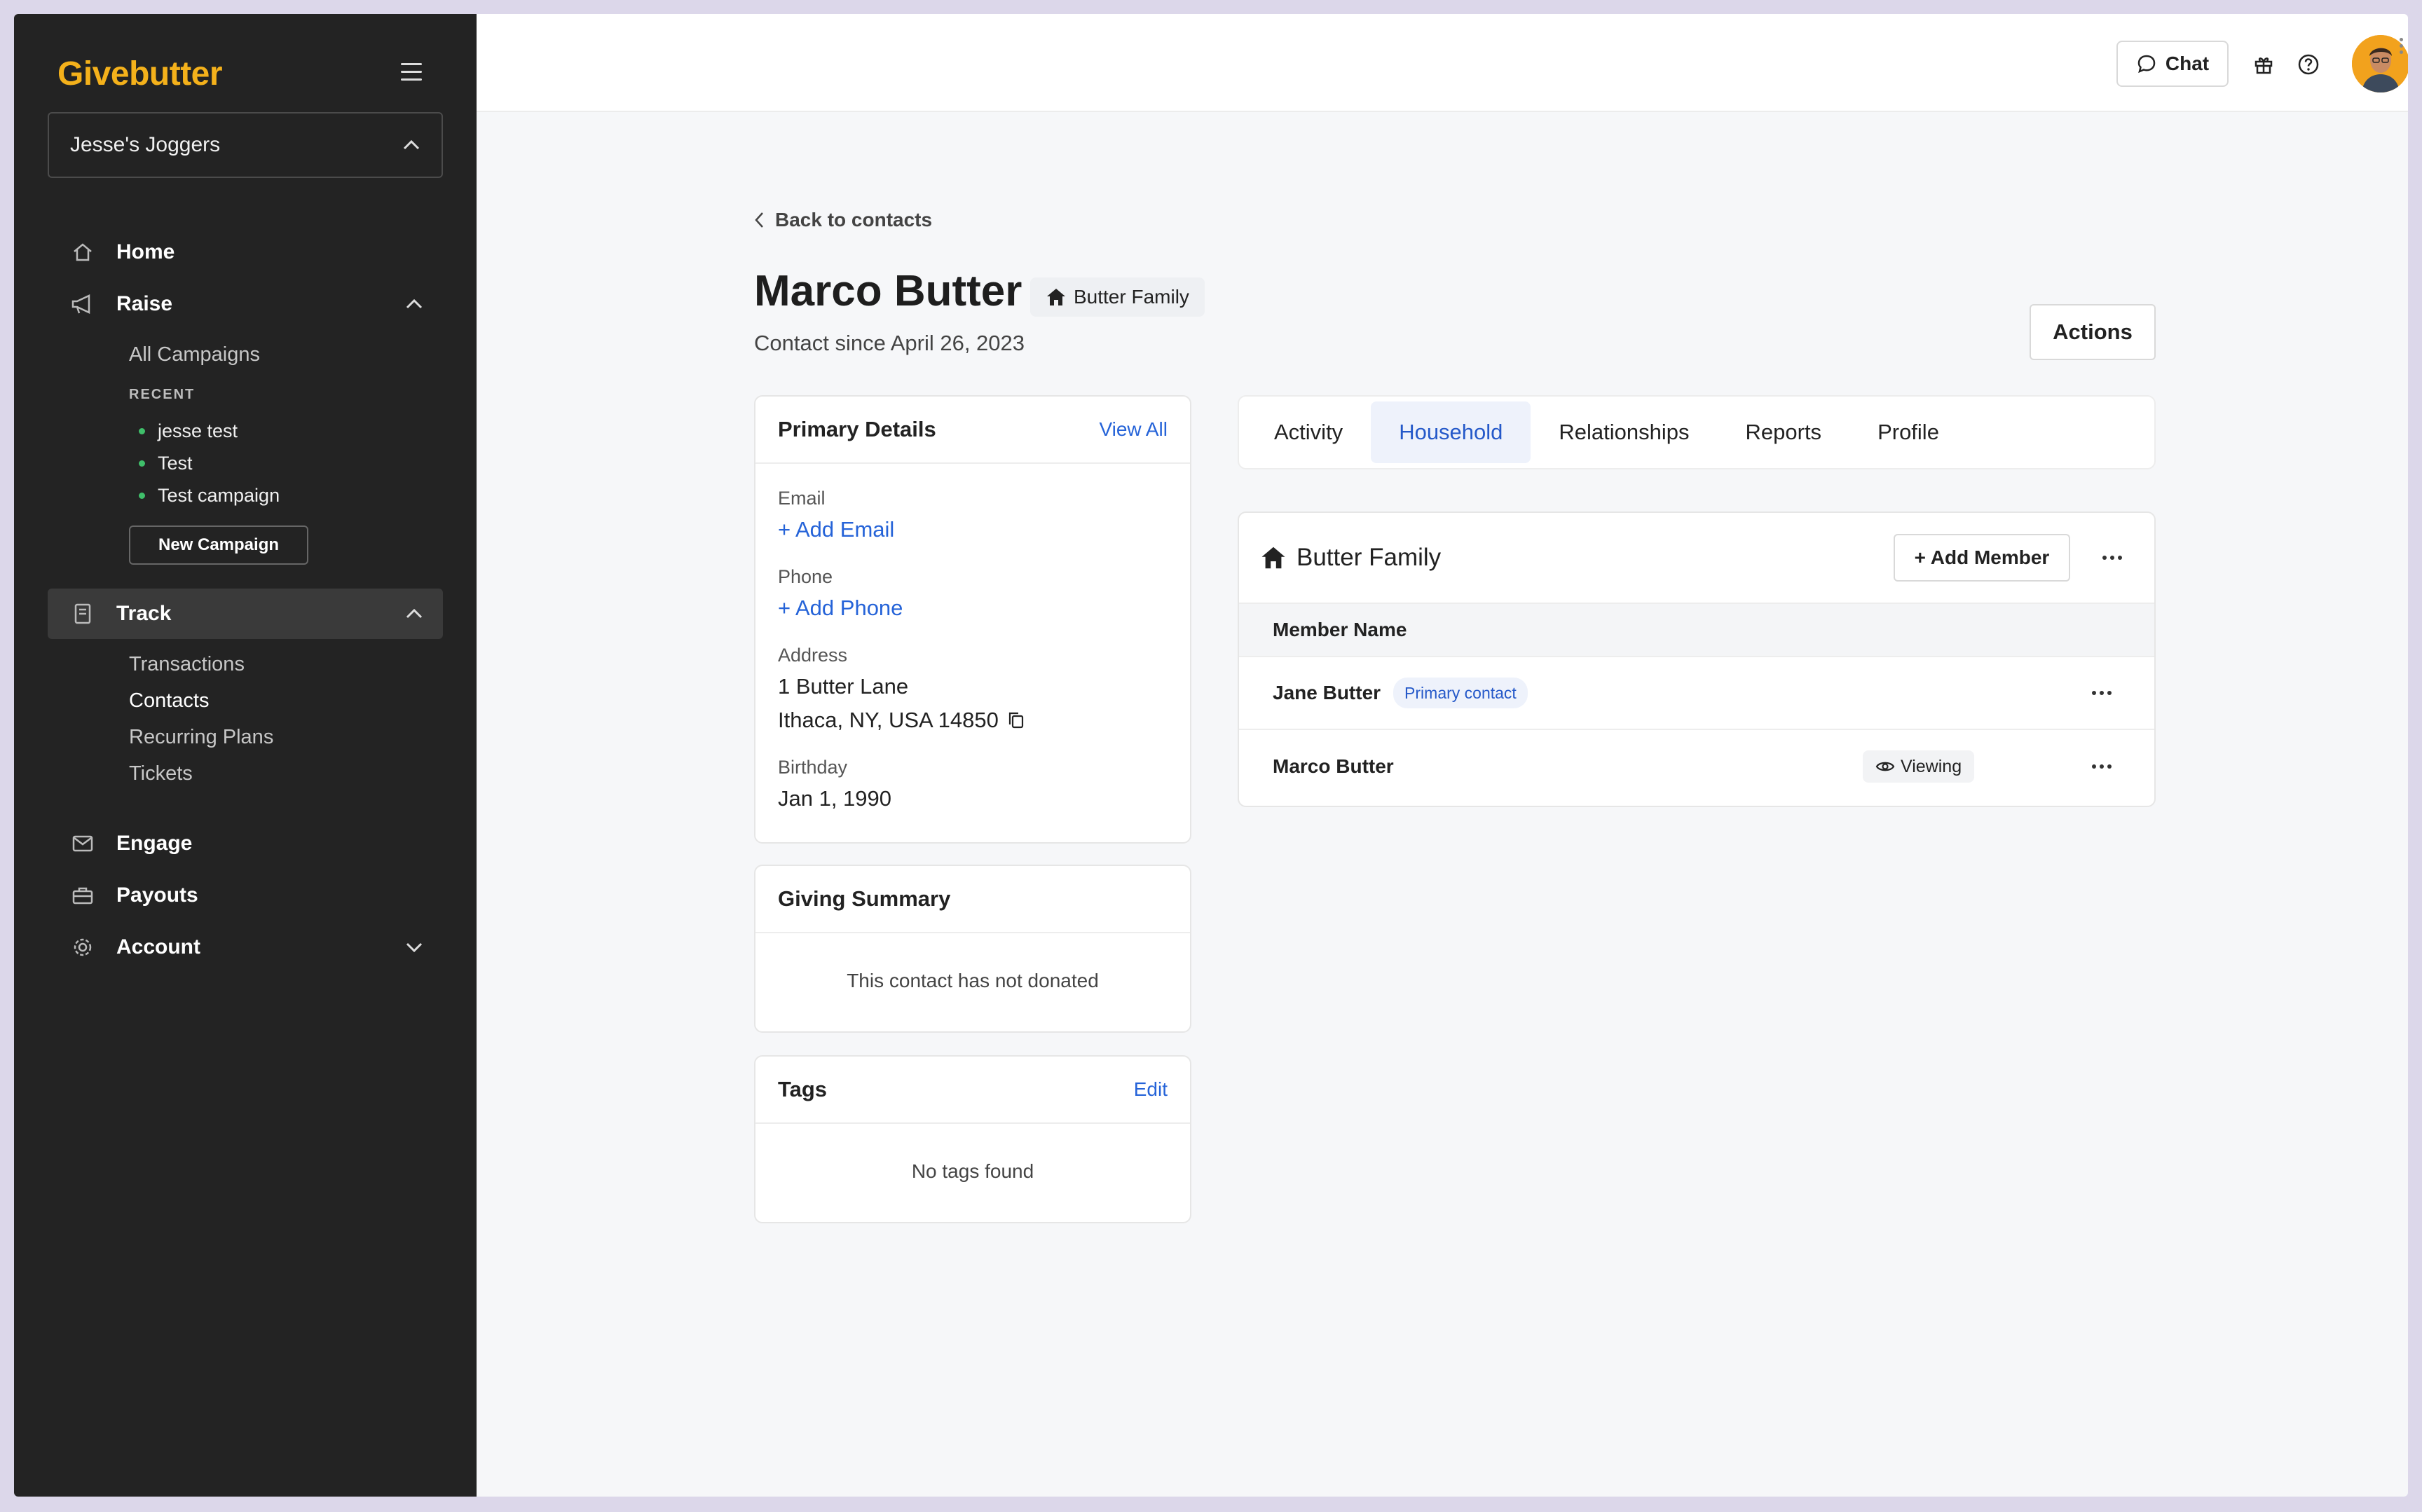 The width and height of the screenshot is (2422, 1512). What do you see at coordinates (1696, 630) in the screenshot?
I see `column-header-member-name: Member Name` at bounding box center [1696, 630].